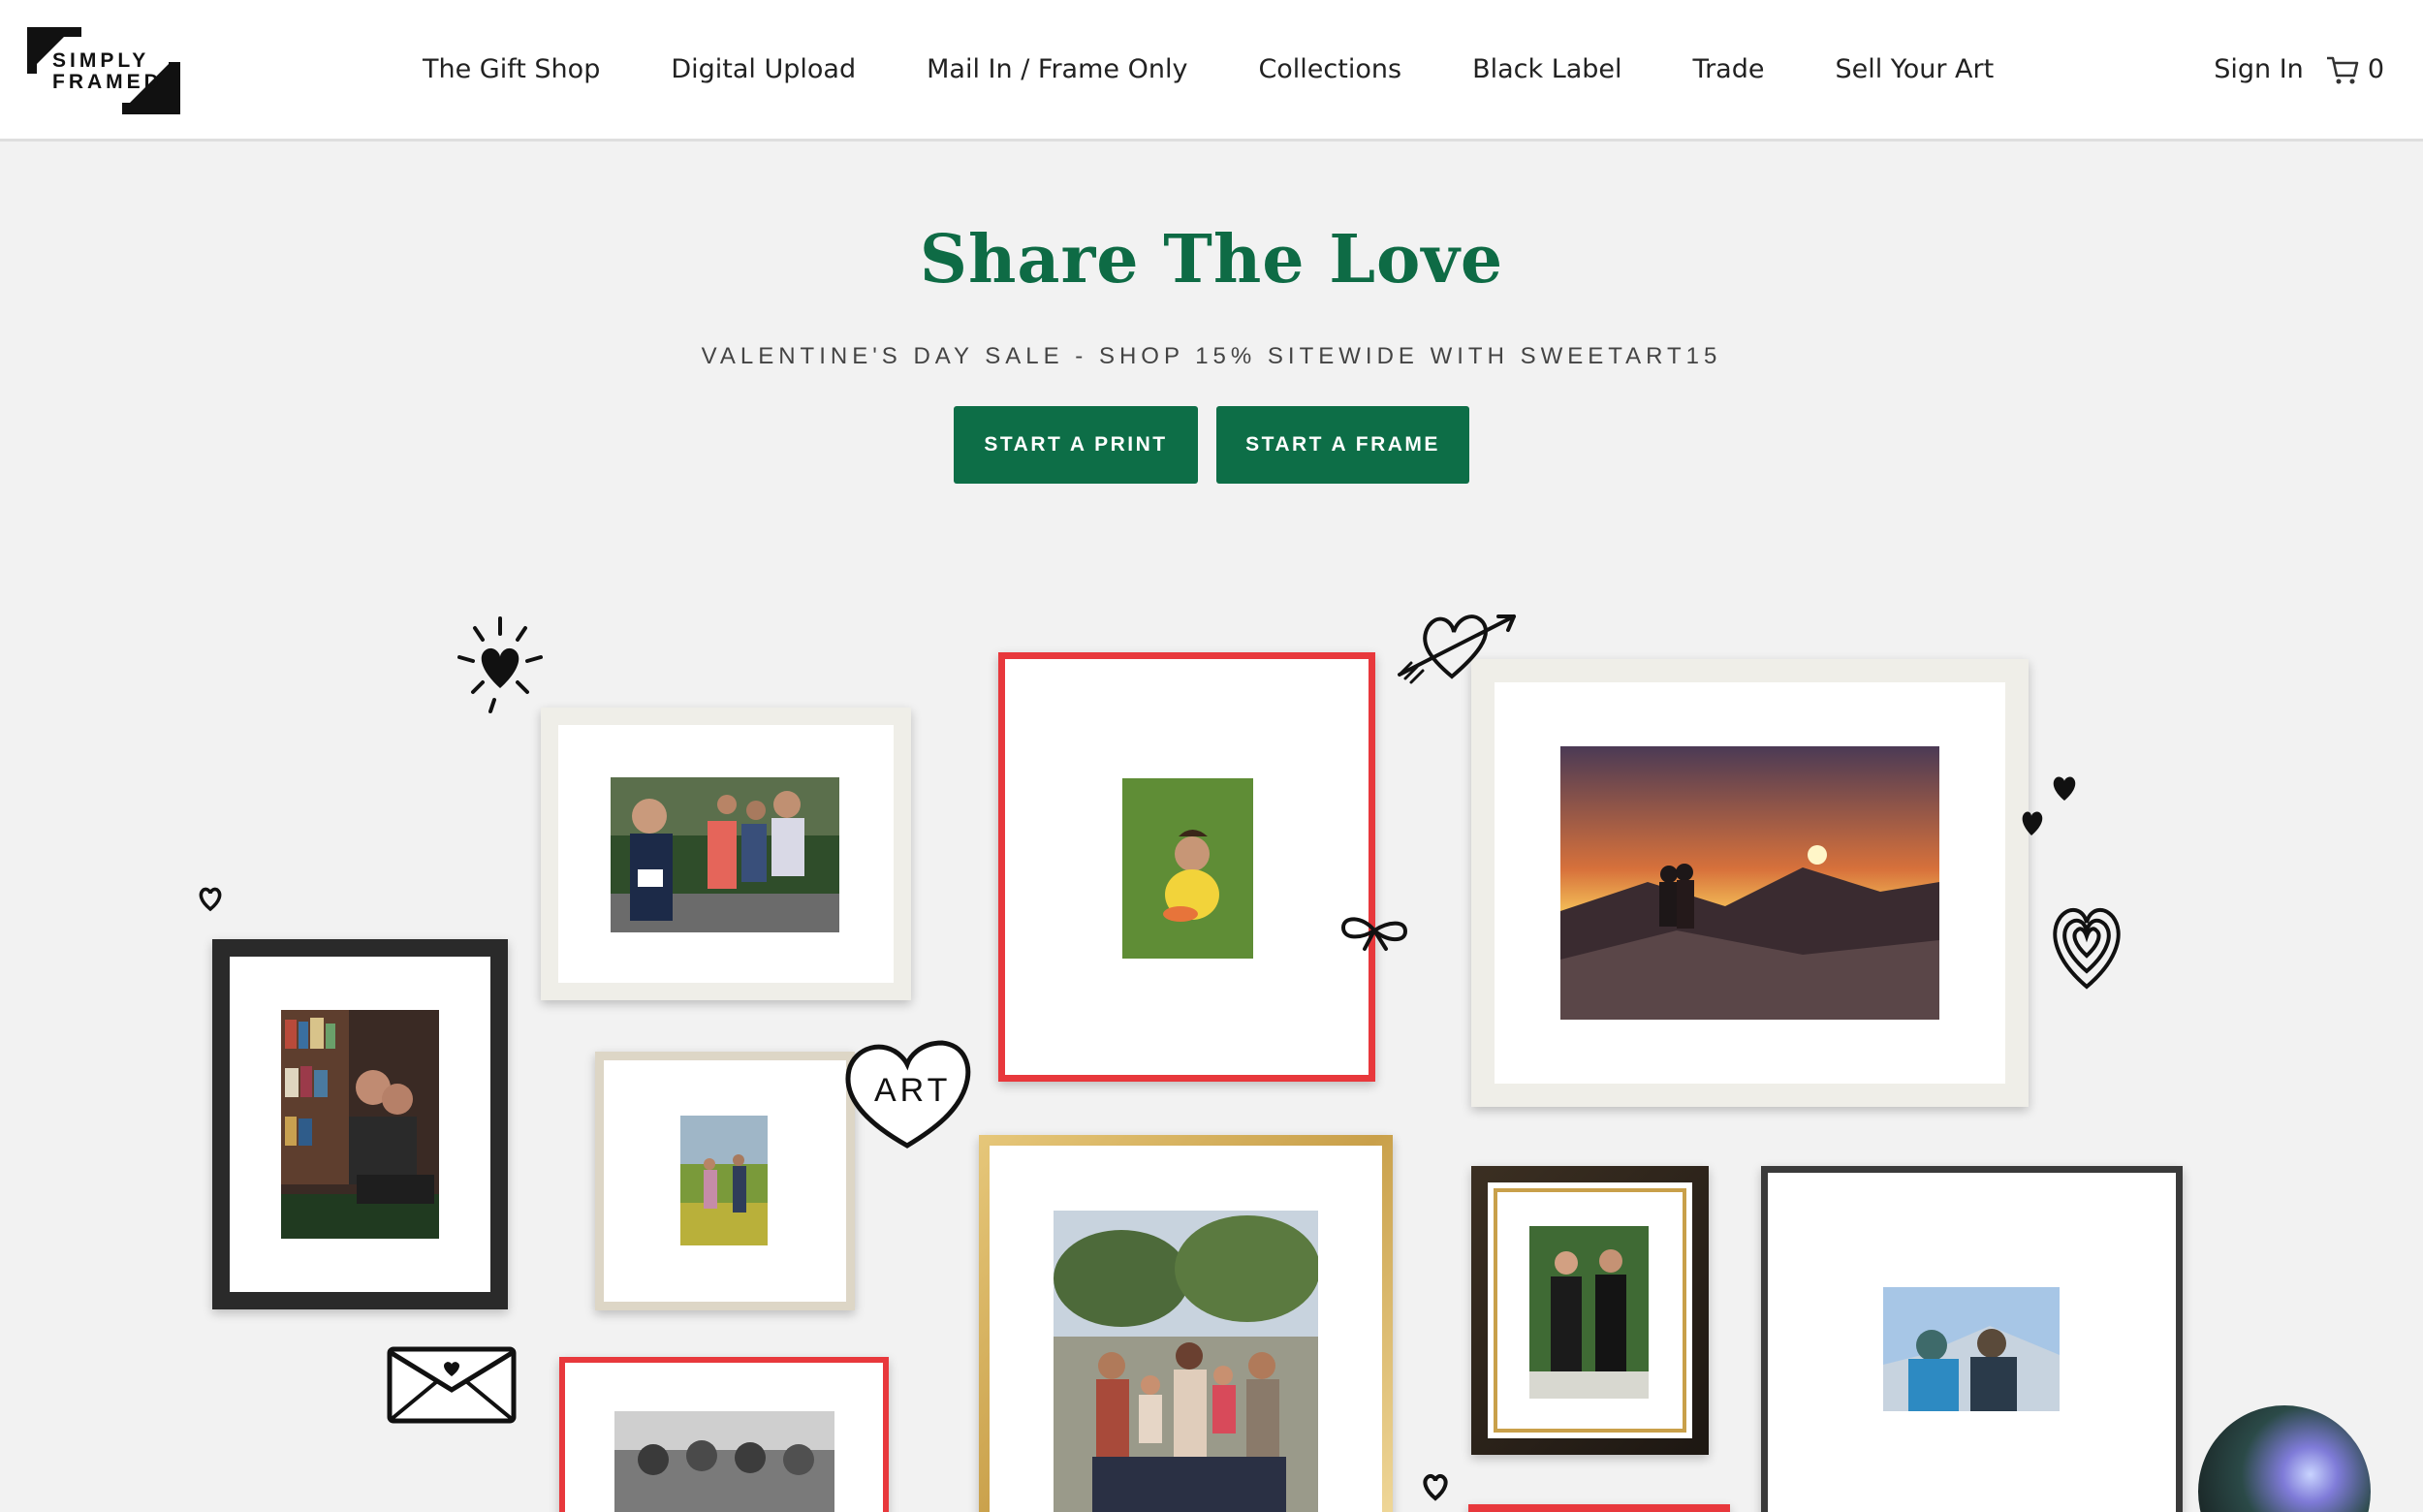 The image size is (2423, 1512). I want to click on frame-family, so click(1186, 1324).